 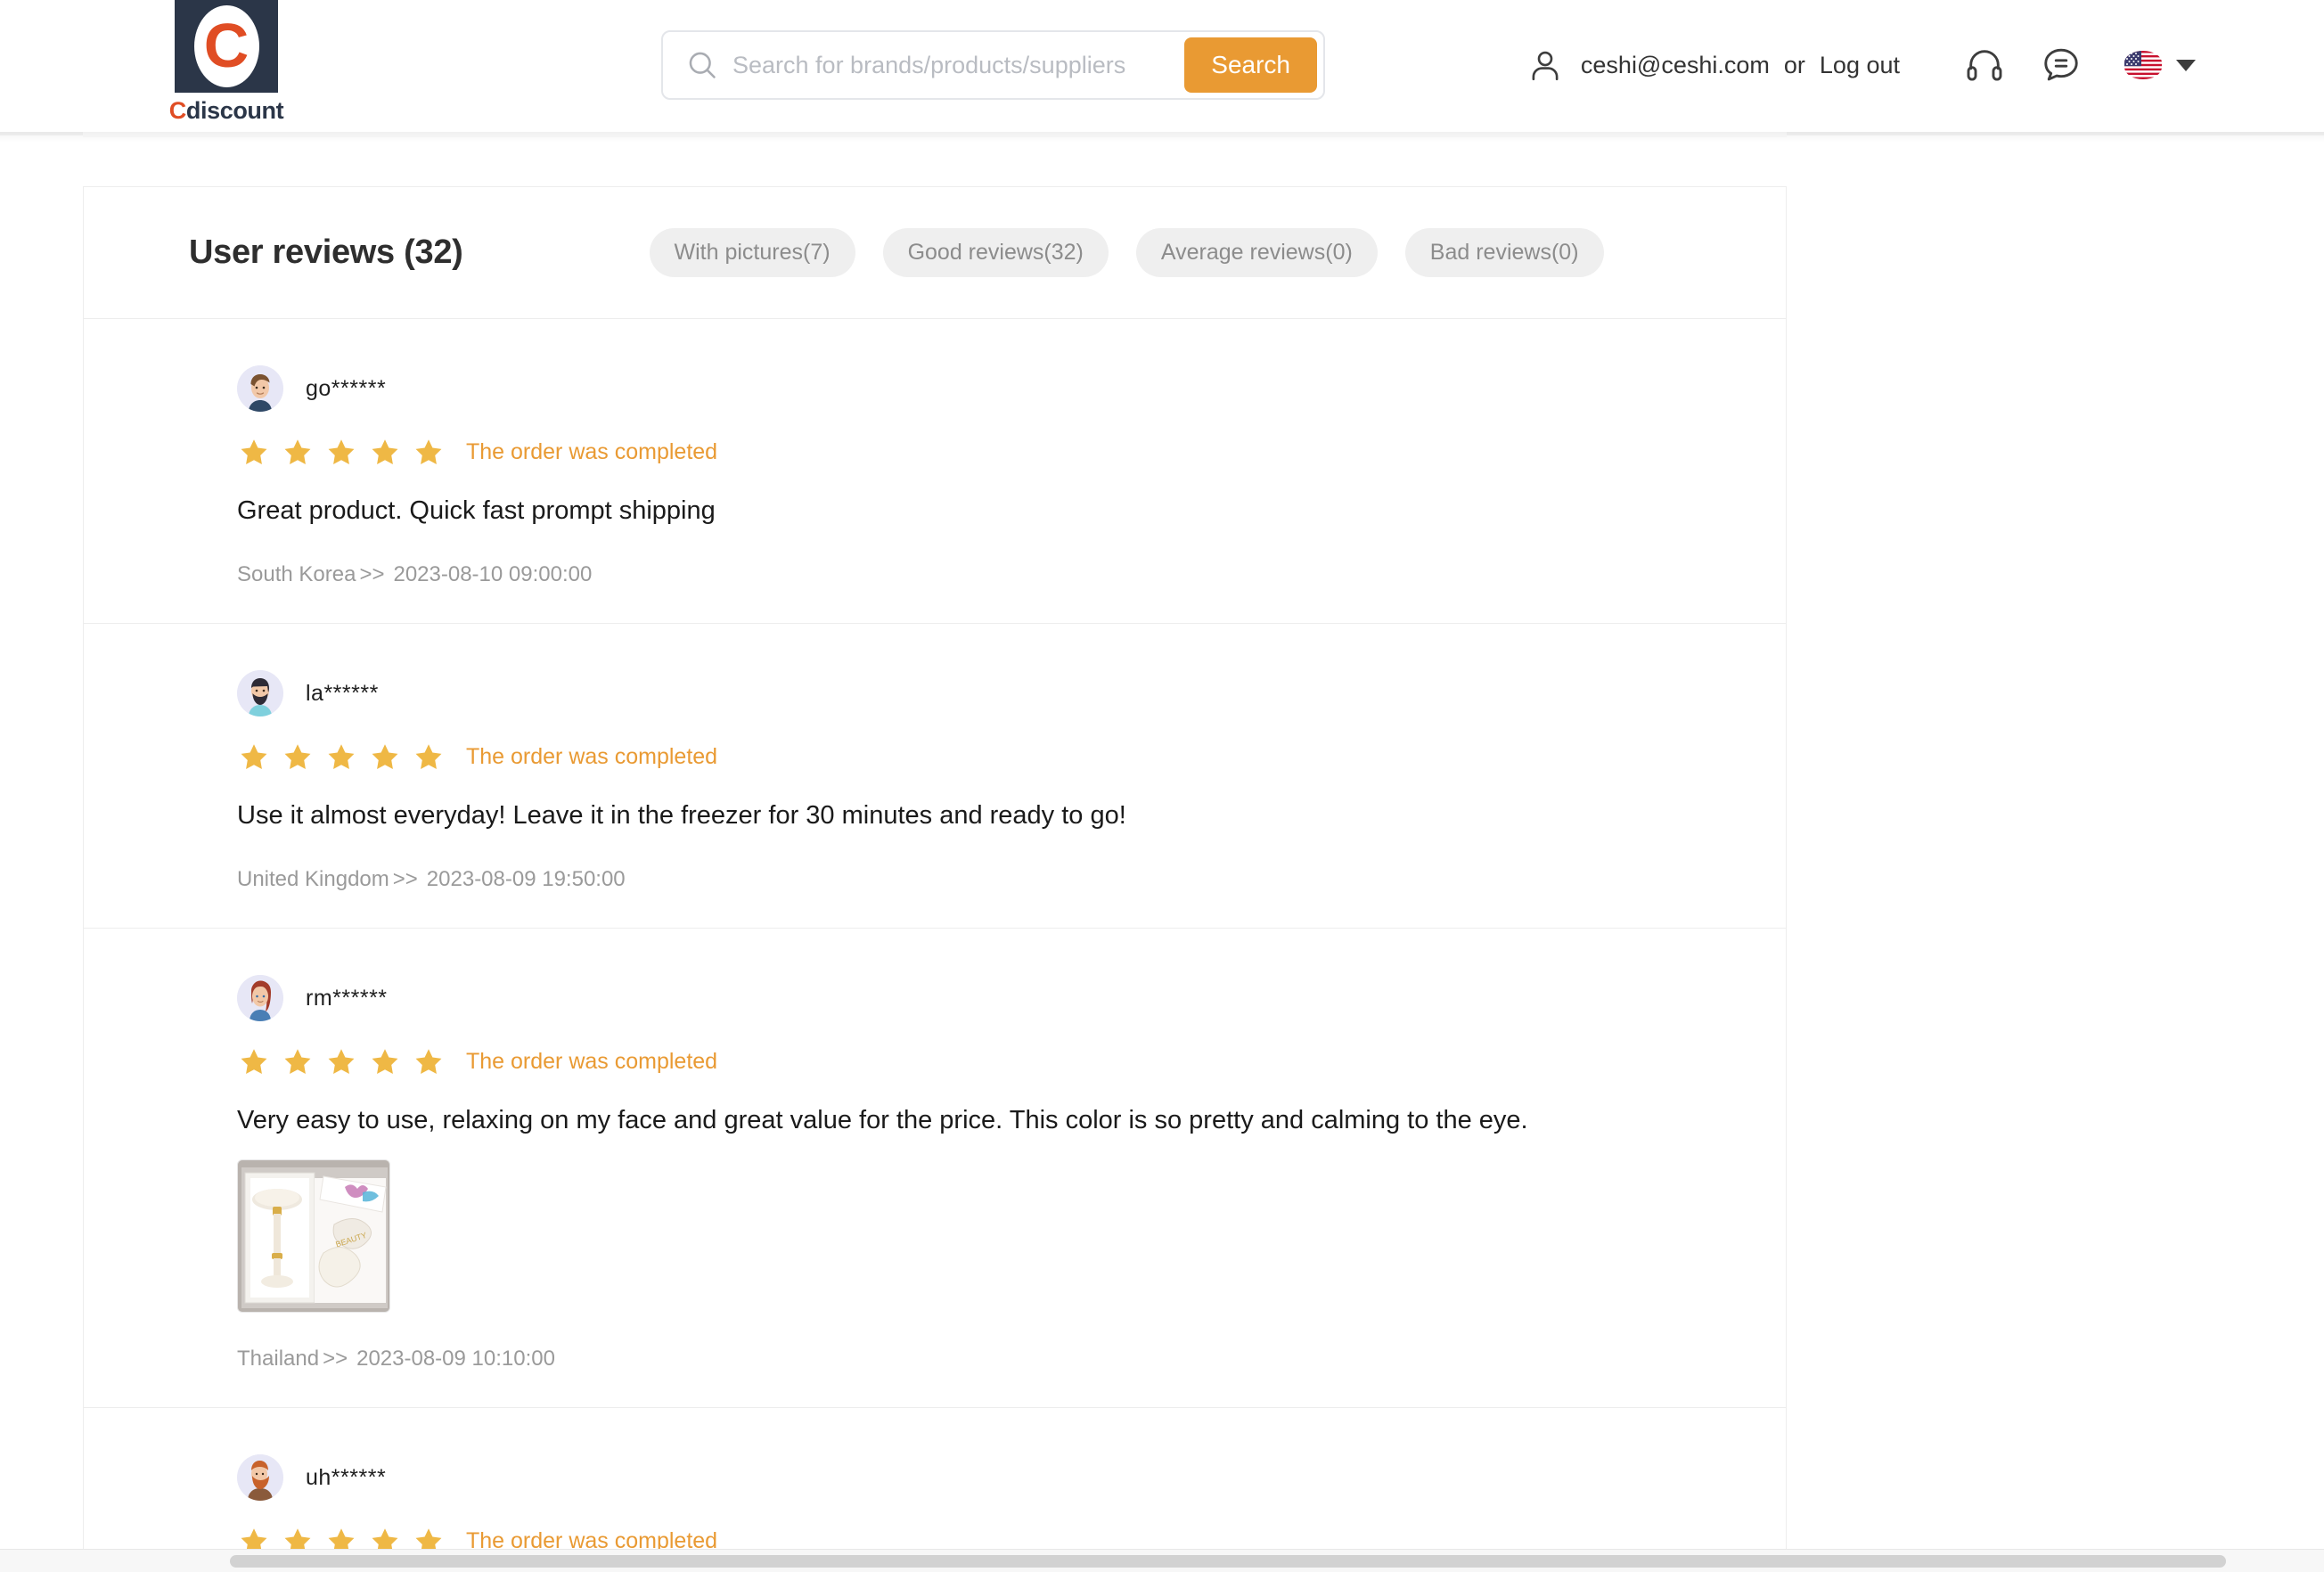 I want to click on review-user-line: rm******, so click(x=959, y=999).